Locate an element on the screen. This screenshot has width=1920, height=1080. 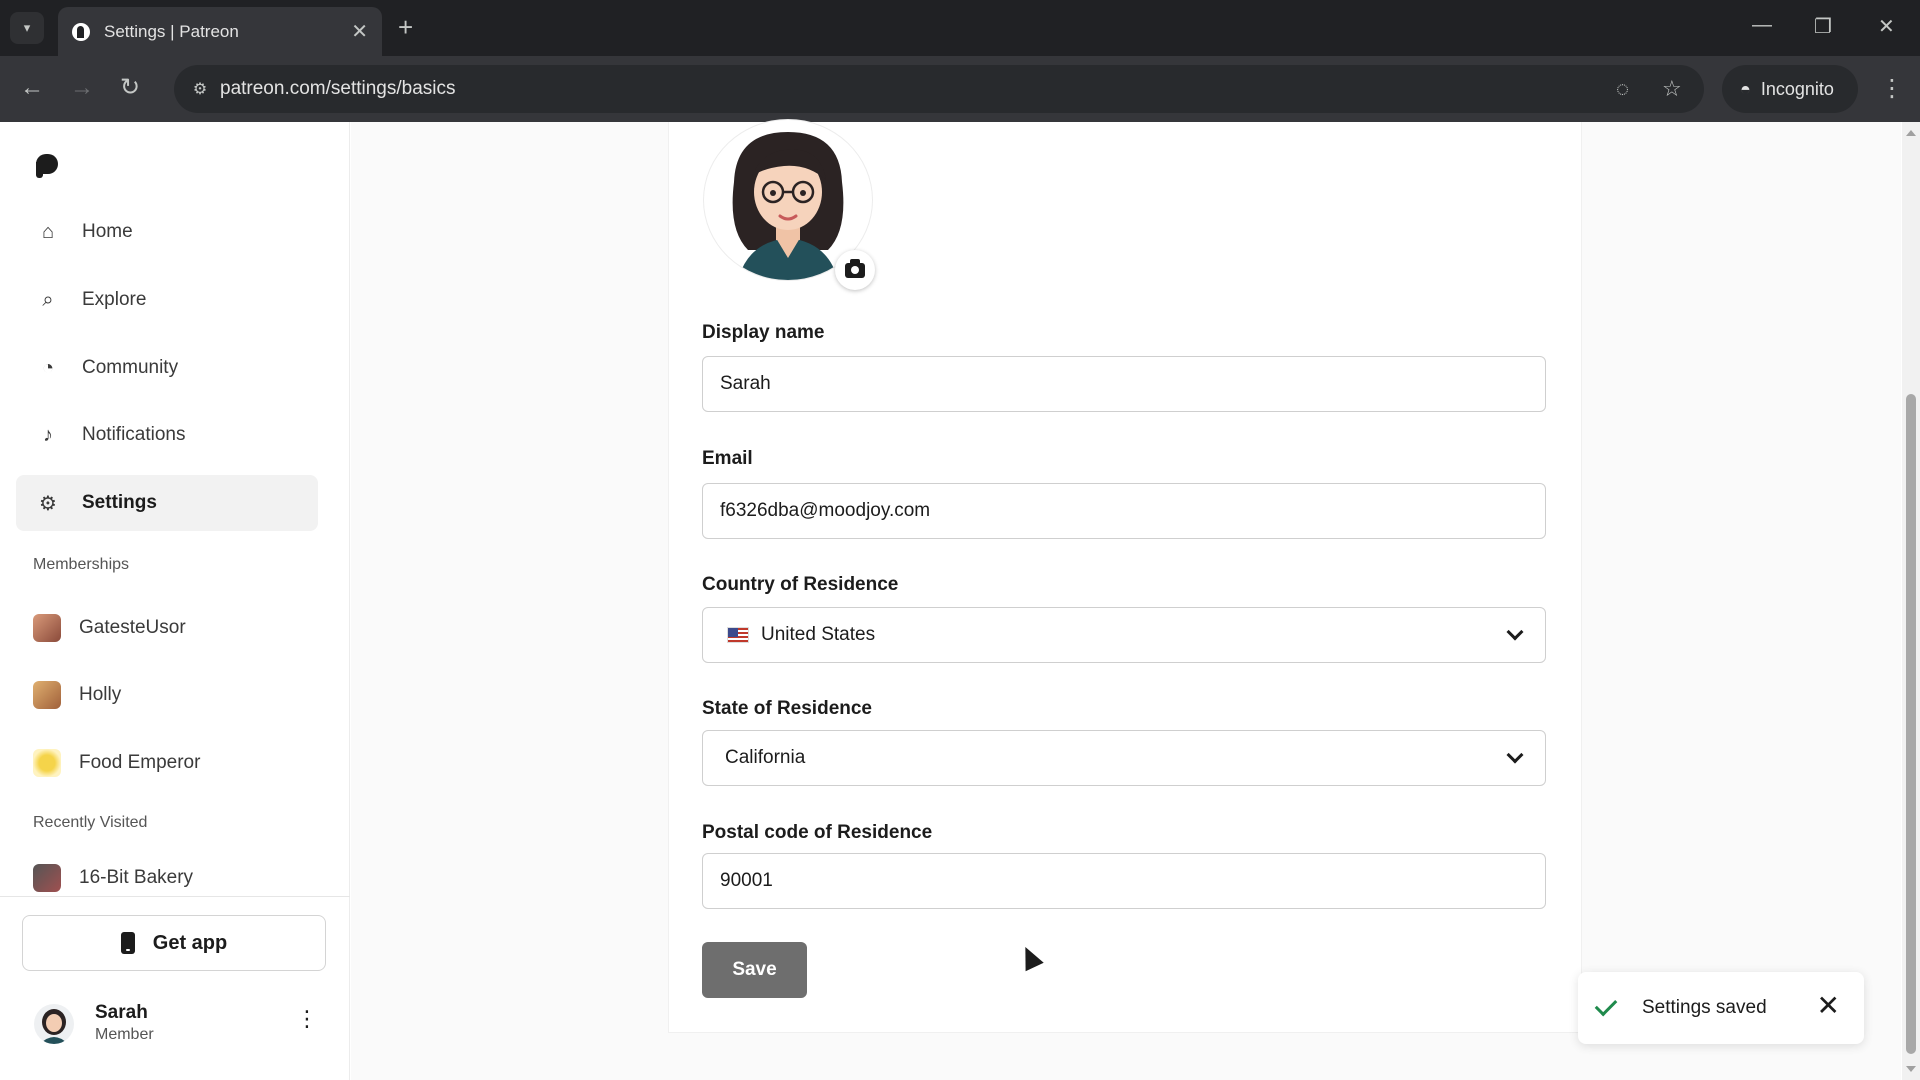
us-flag-icon is located at coordinates (738, 635).